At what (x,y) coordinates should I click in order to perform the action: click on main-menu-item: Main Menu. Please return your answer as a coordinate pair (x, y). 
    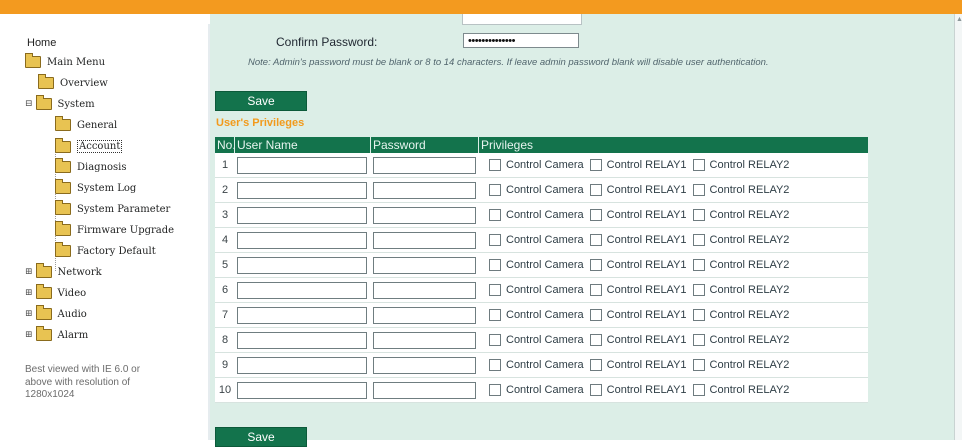
    Looking at the image, I should click on (65, 60).